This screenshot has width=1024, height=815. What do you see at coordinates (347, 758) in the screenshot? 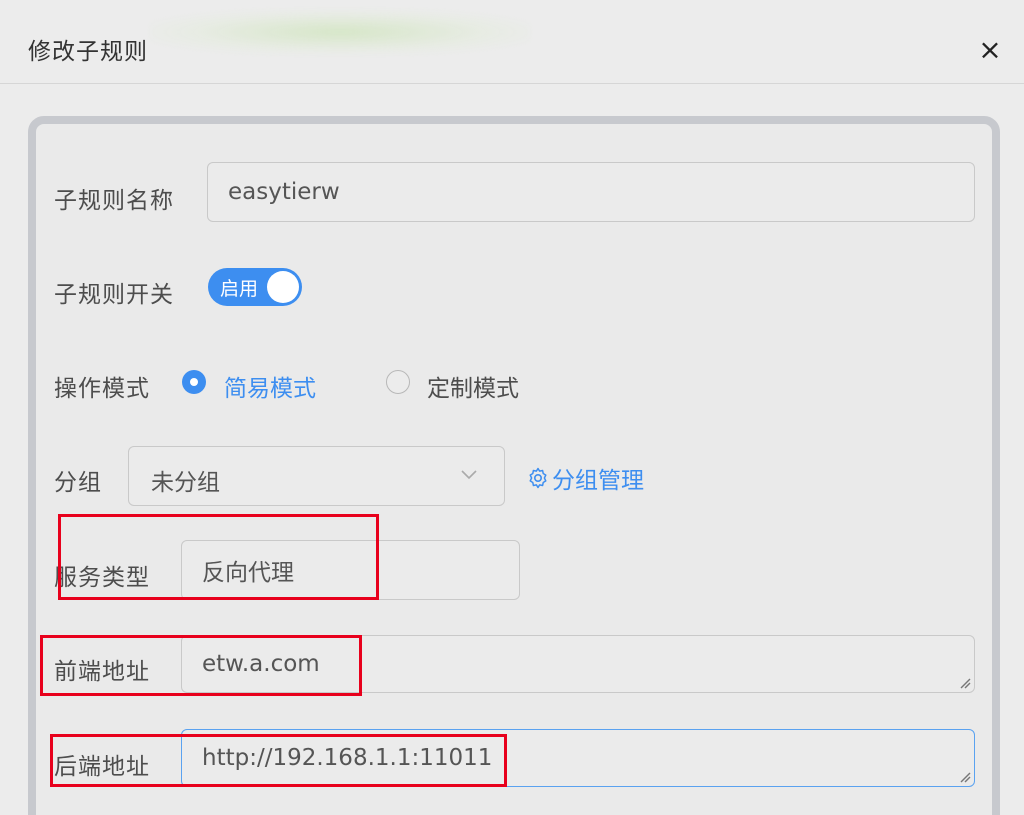
I see `backend-address-value: http://192.168.1.1:11011` at bounding box center [347, 758].